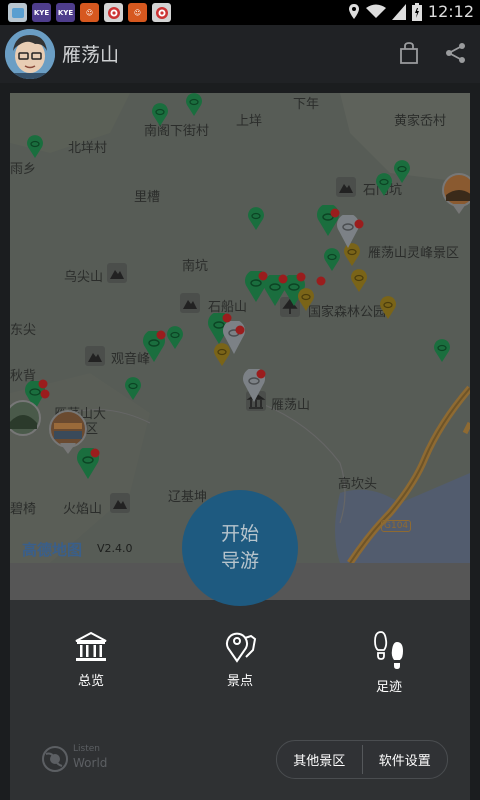  What do you see at coordinates (239, 681) in the screenshot?
I see `nav-spots-label: 景点` at bounding box center [239, 681].